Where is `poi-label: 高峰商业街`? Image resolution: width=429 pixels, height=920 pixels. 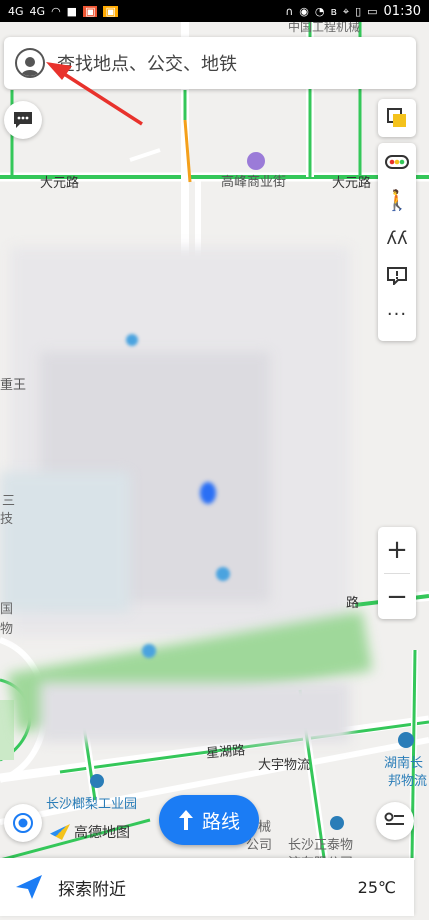
poi-label: 高峰商业街 is located at coordinates (254, 182).